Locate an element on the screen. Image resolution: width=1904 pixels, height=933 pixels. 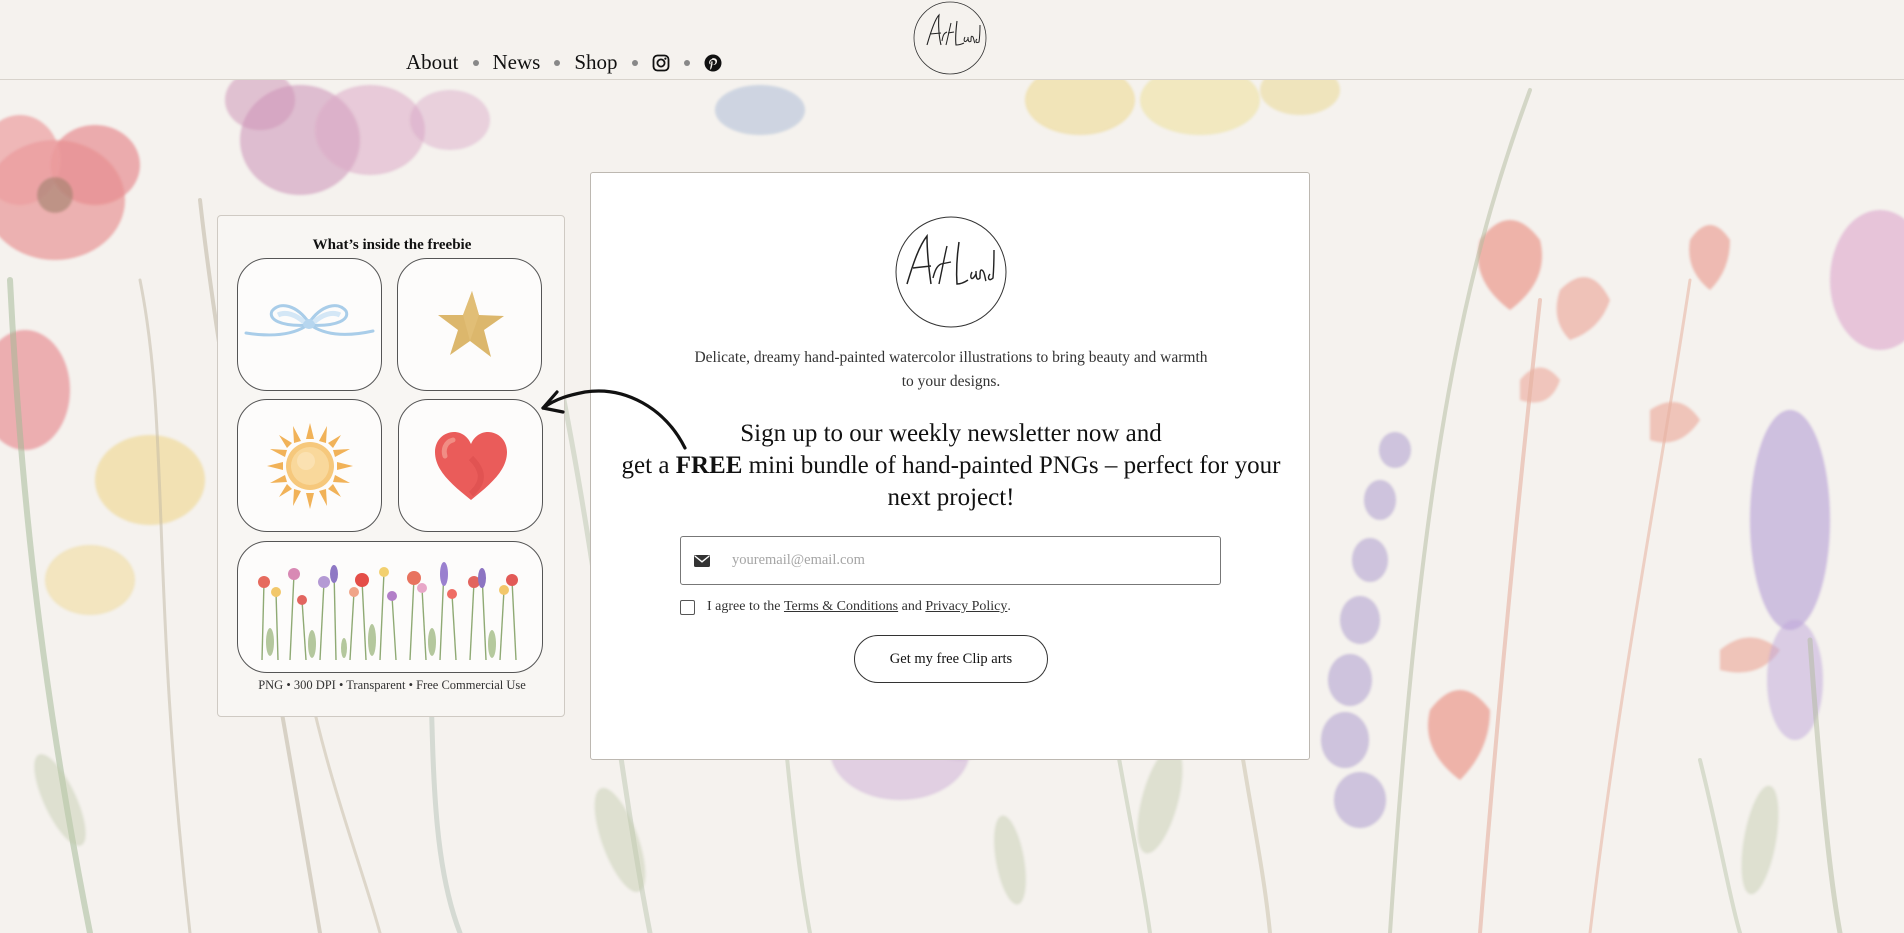
email-input is located at coordinates (962, 560).